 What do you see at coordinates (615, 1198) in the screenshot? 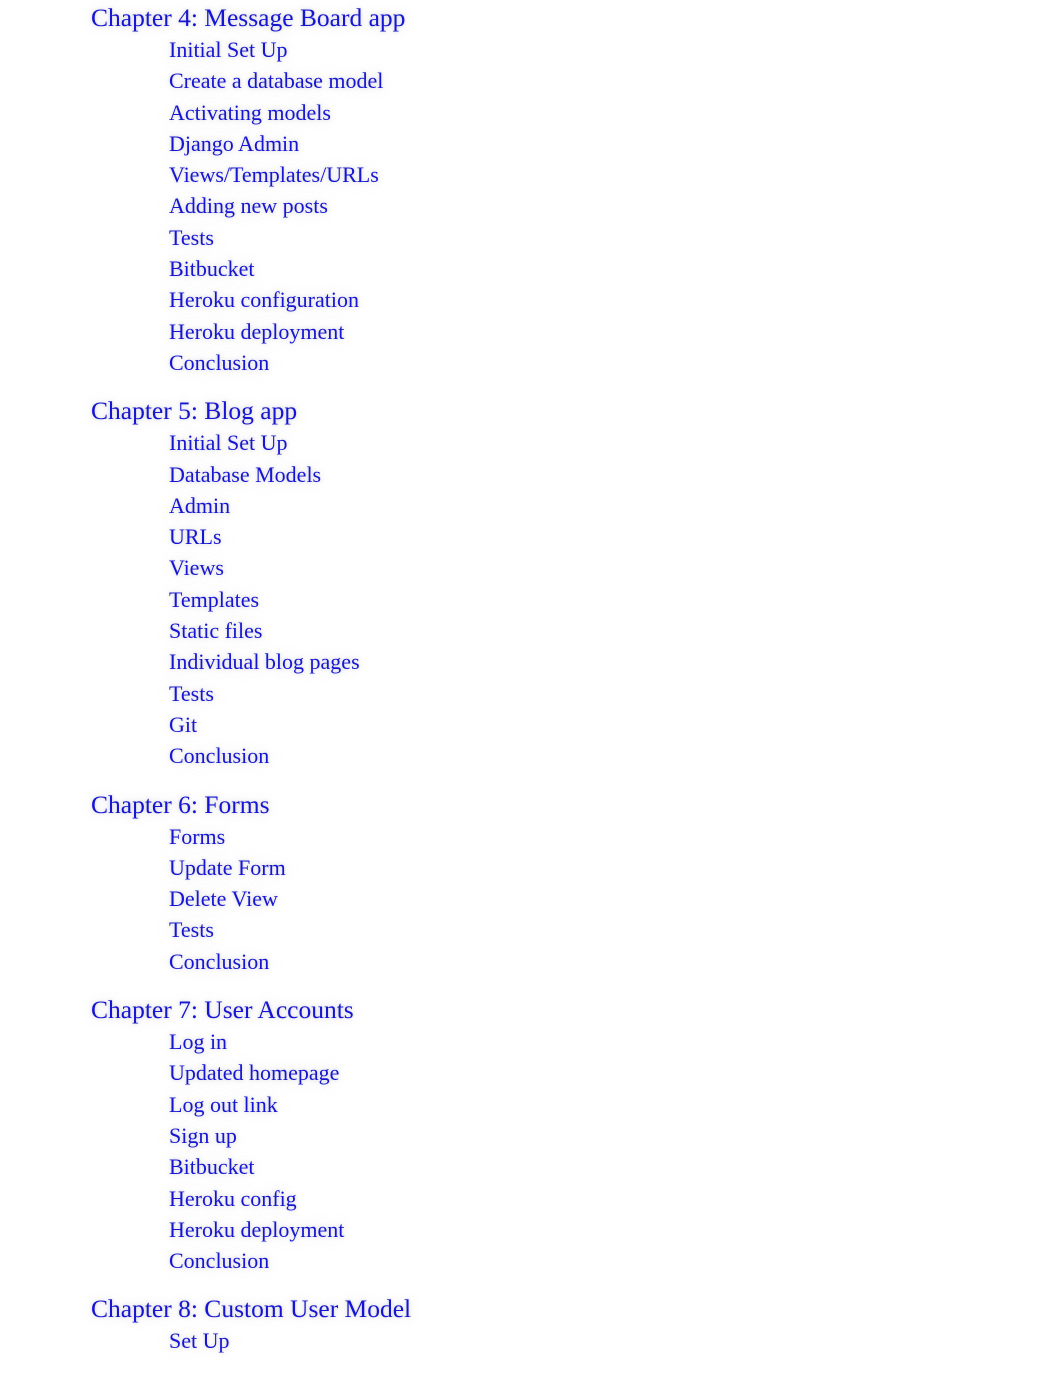
I see `section-entry-link: Heroku config` at bounding box center [615, 1198].